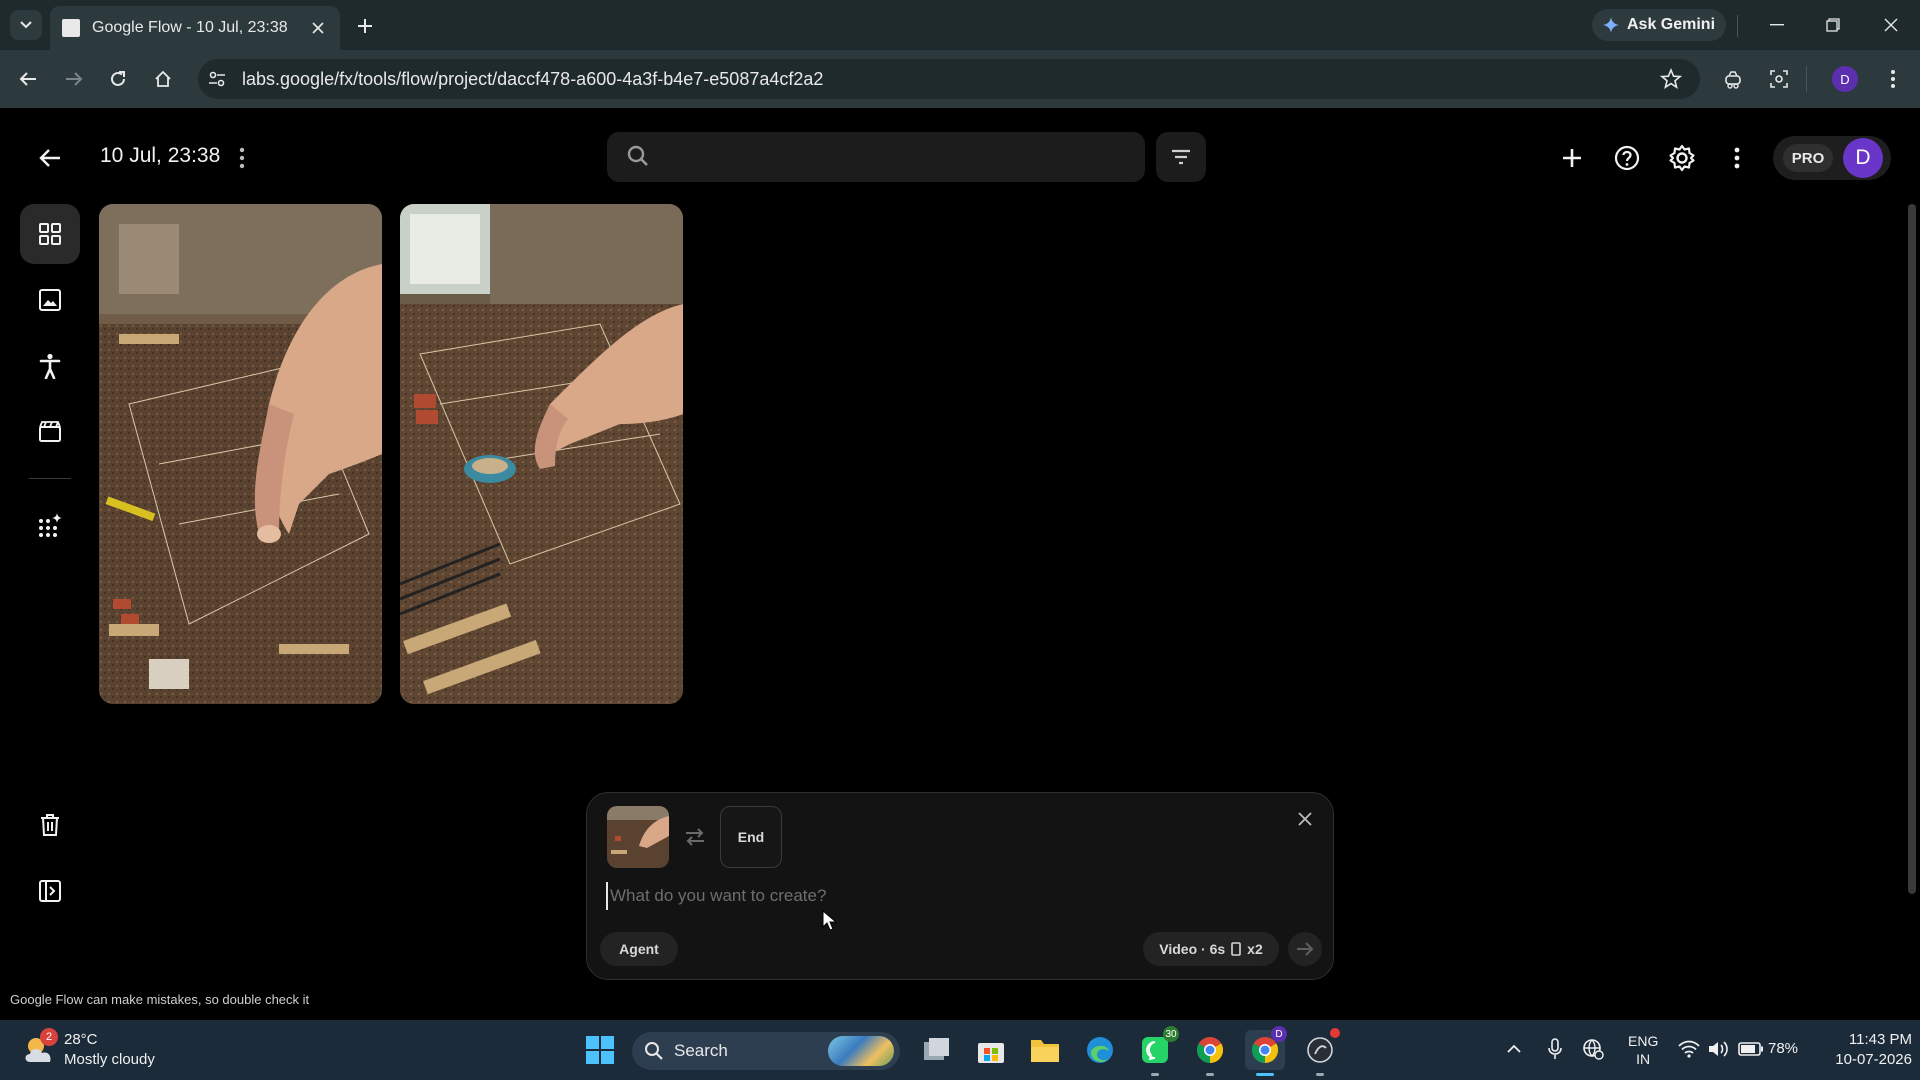 The width and height of the screenshot is (1920, 1080). I want to click on new-tab-button, so click(365, 26).